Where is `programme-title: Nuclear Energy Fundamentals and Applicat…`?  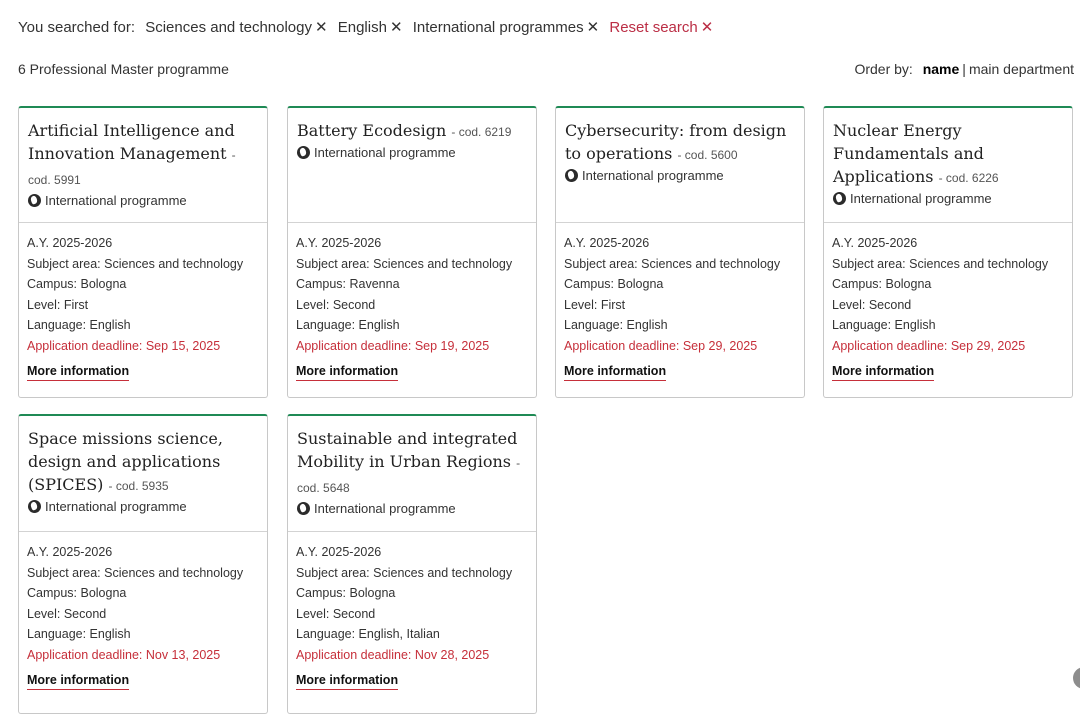 programme-title: Nuclear Energy Fundamentals and Applicat… is located at coordinates (948, 154).